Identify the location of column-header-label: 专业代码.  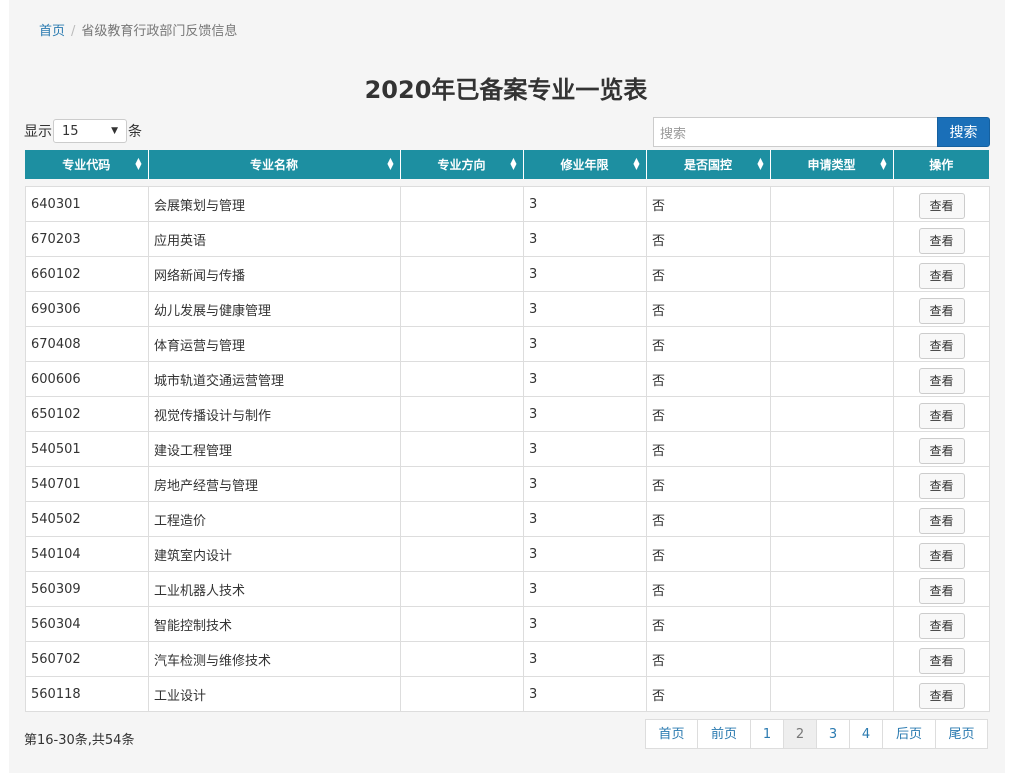
(86, 165).